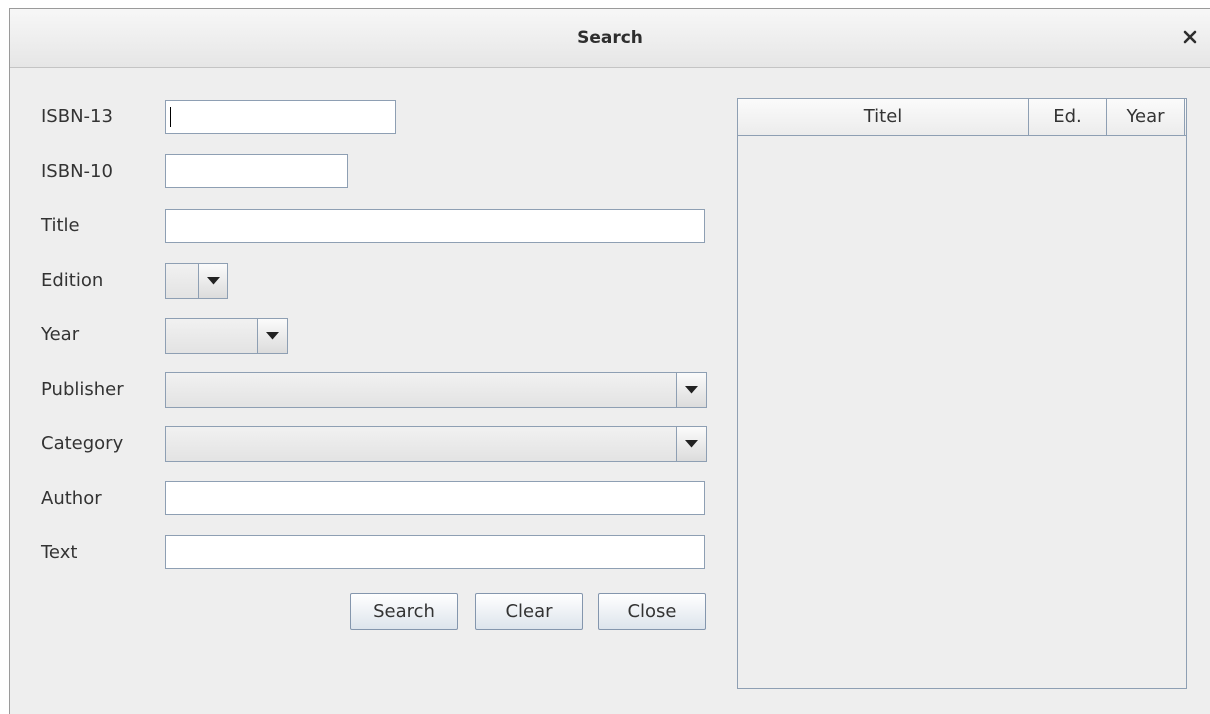 This screenshot has height=714, width=1210. I want to click on category-combobox, so click(436, 444).